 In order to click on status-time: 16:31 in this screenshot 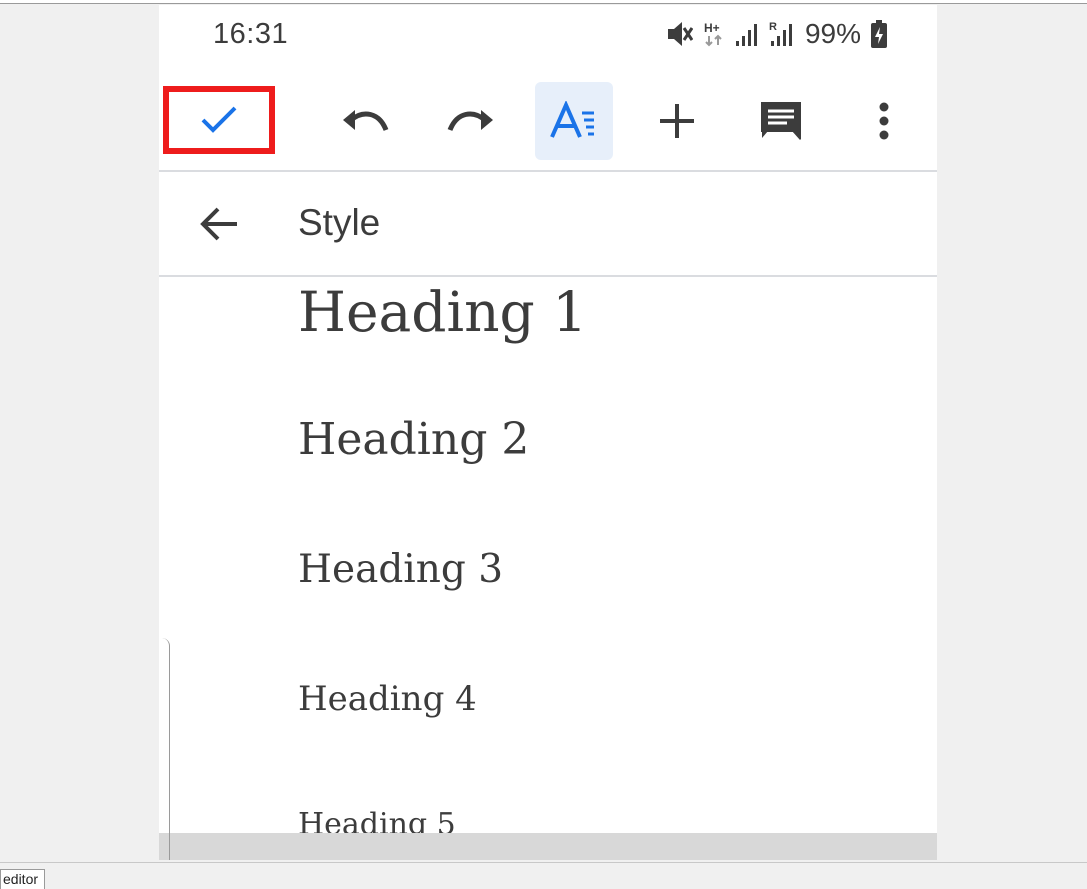, I will do `click(251, 34)`.